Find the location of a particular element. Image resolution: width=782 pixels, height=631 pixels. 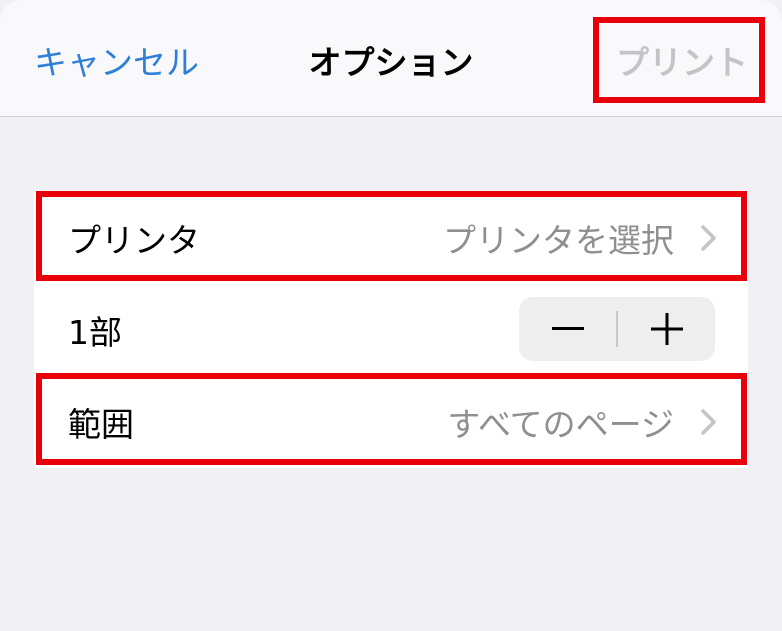

decrement-button is located at coordinates (567, 329).